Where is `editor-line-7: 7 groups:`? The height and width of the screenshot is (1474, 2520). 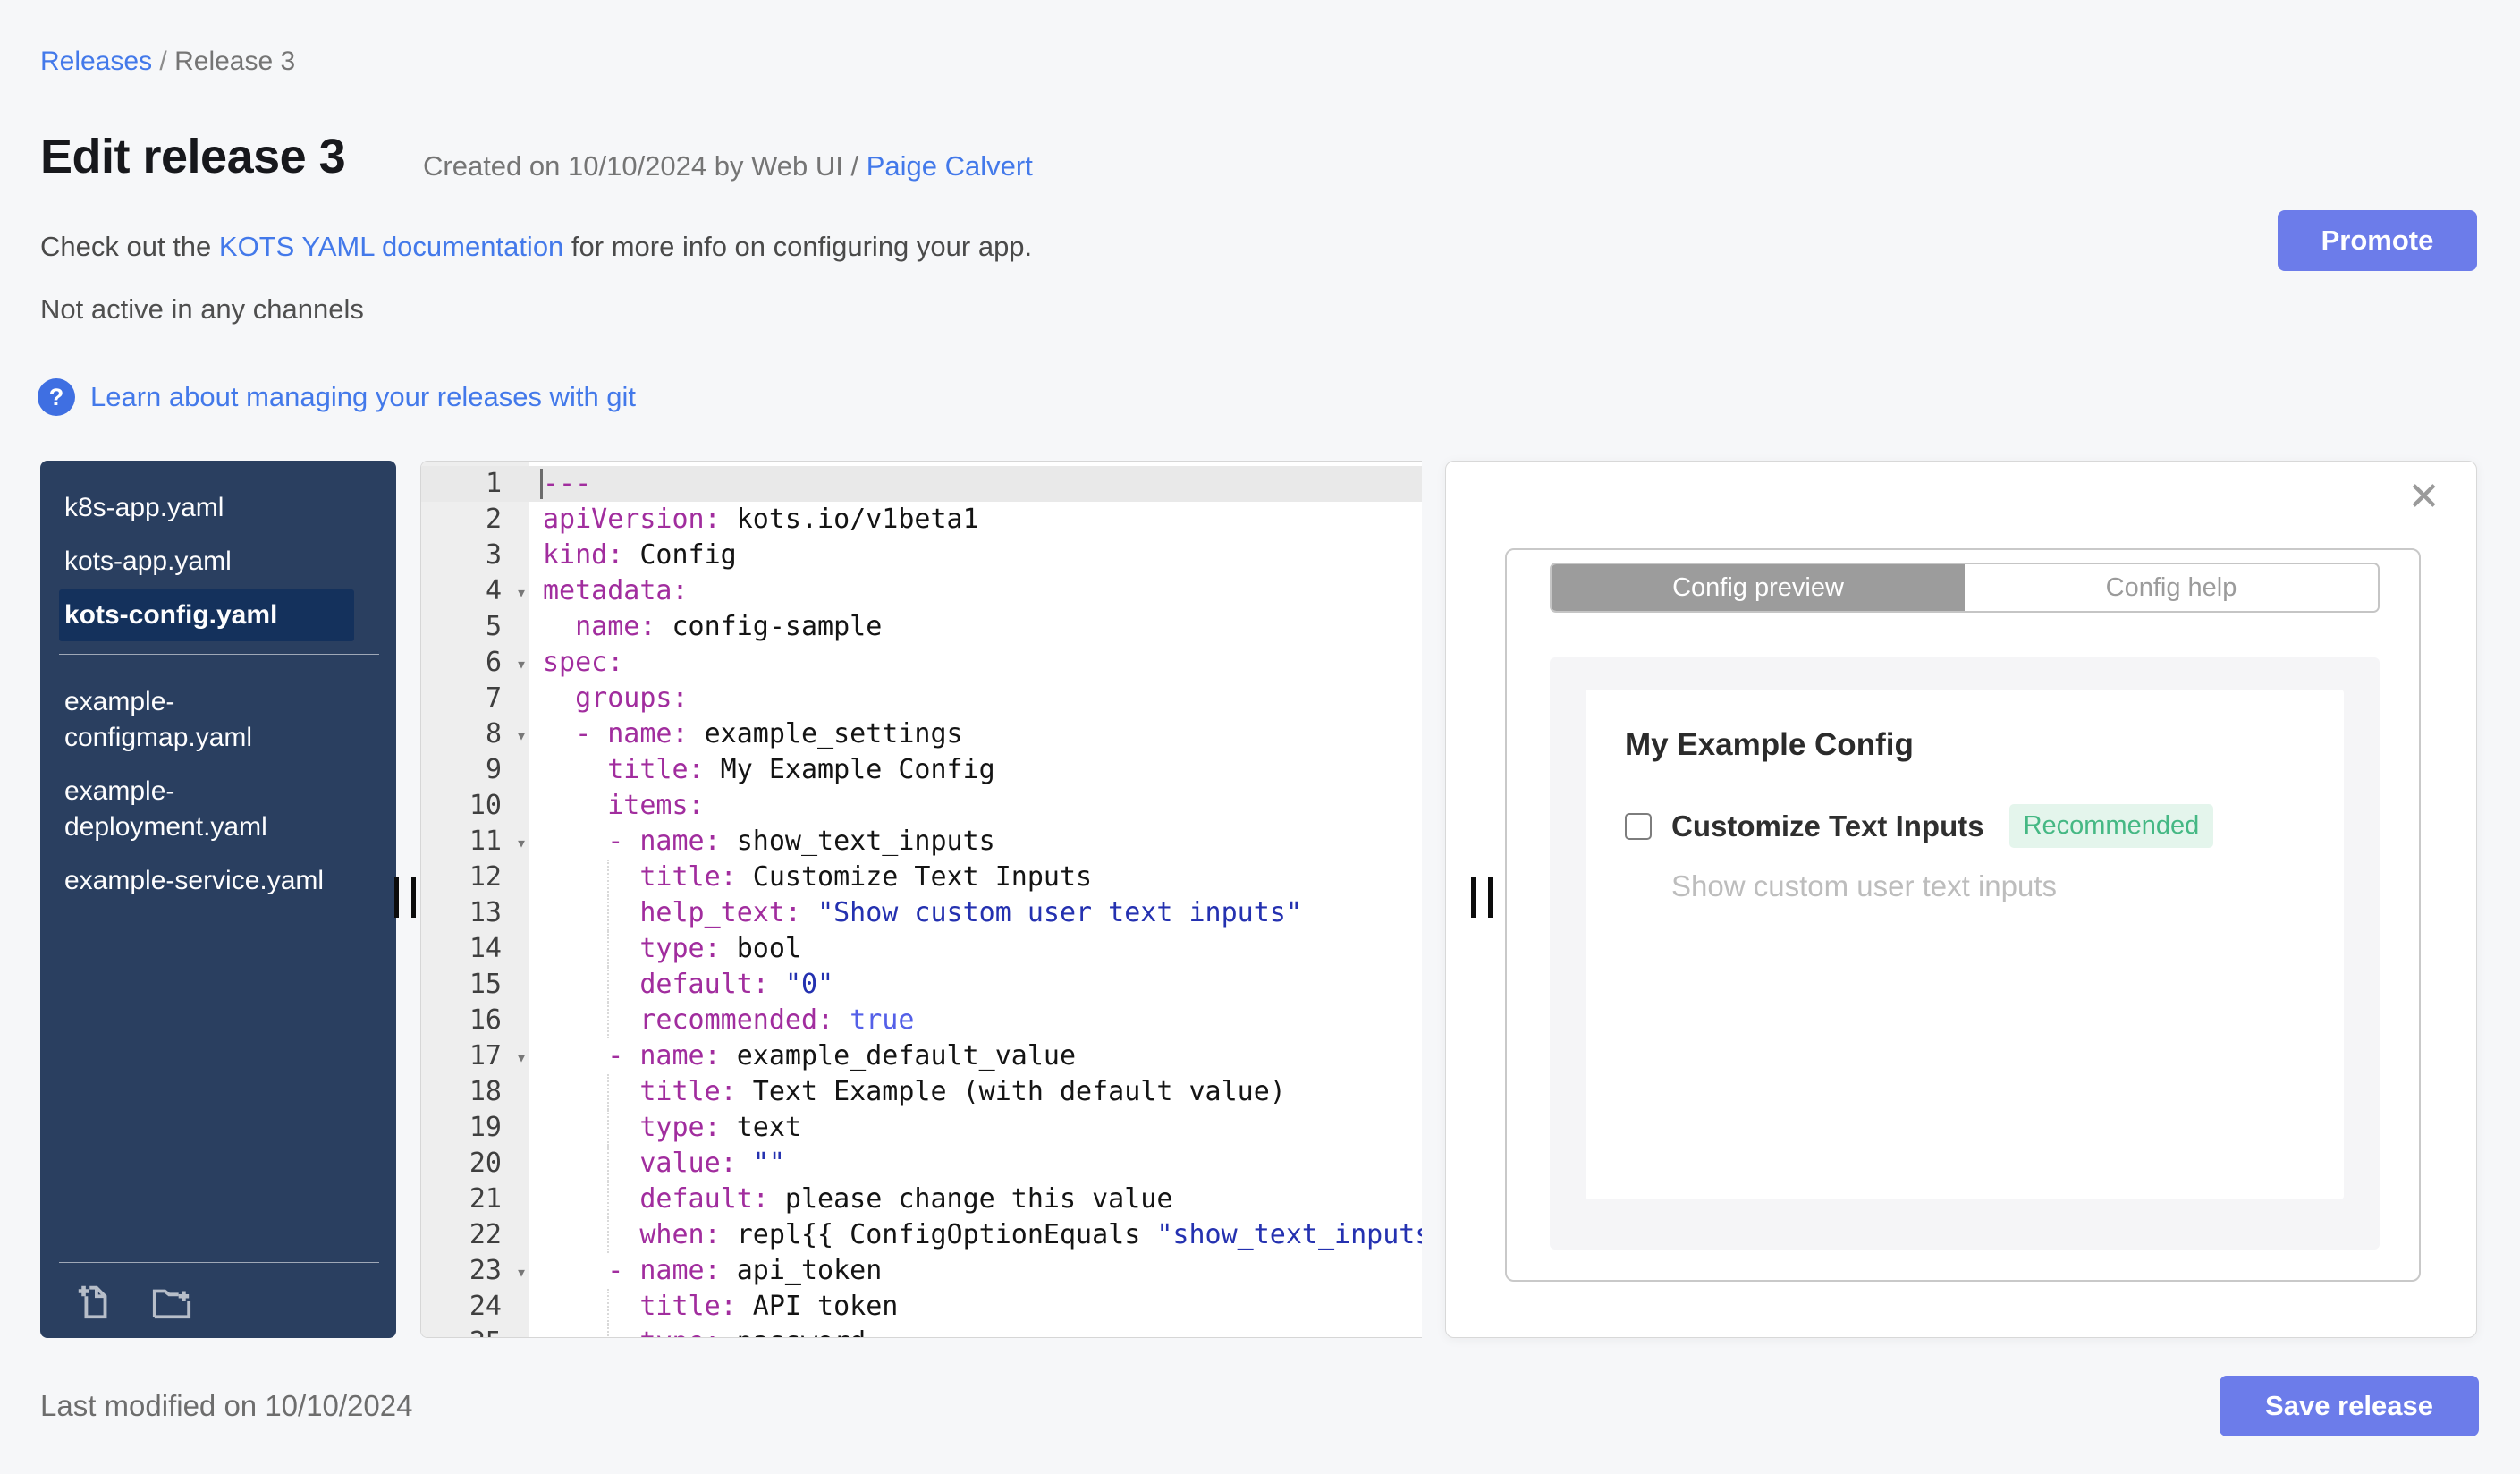 editor-line-7: 7 groups: is located at coordinates (921, 698).